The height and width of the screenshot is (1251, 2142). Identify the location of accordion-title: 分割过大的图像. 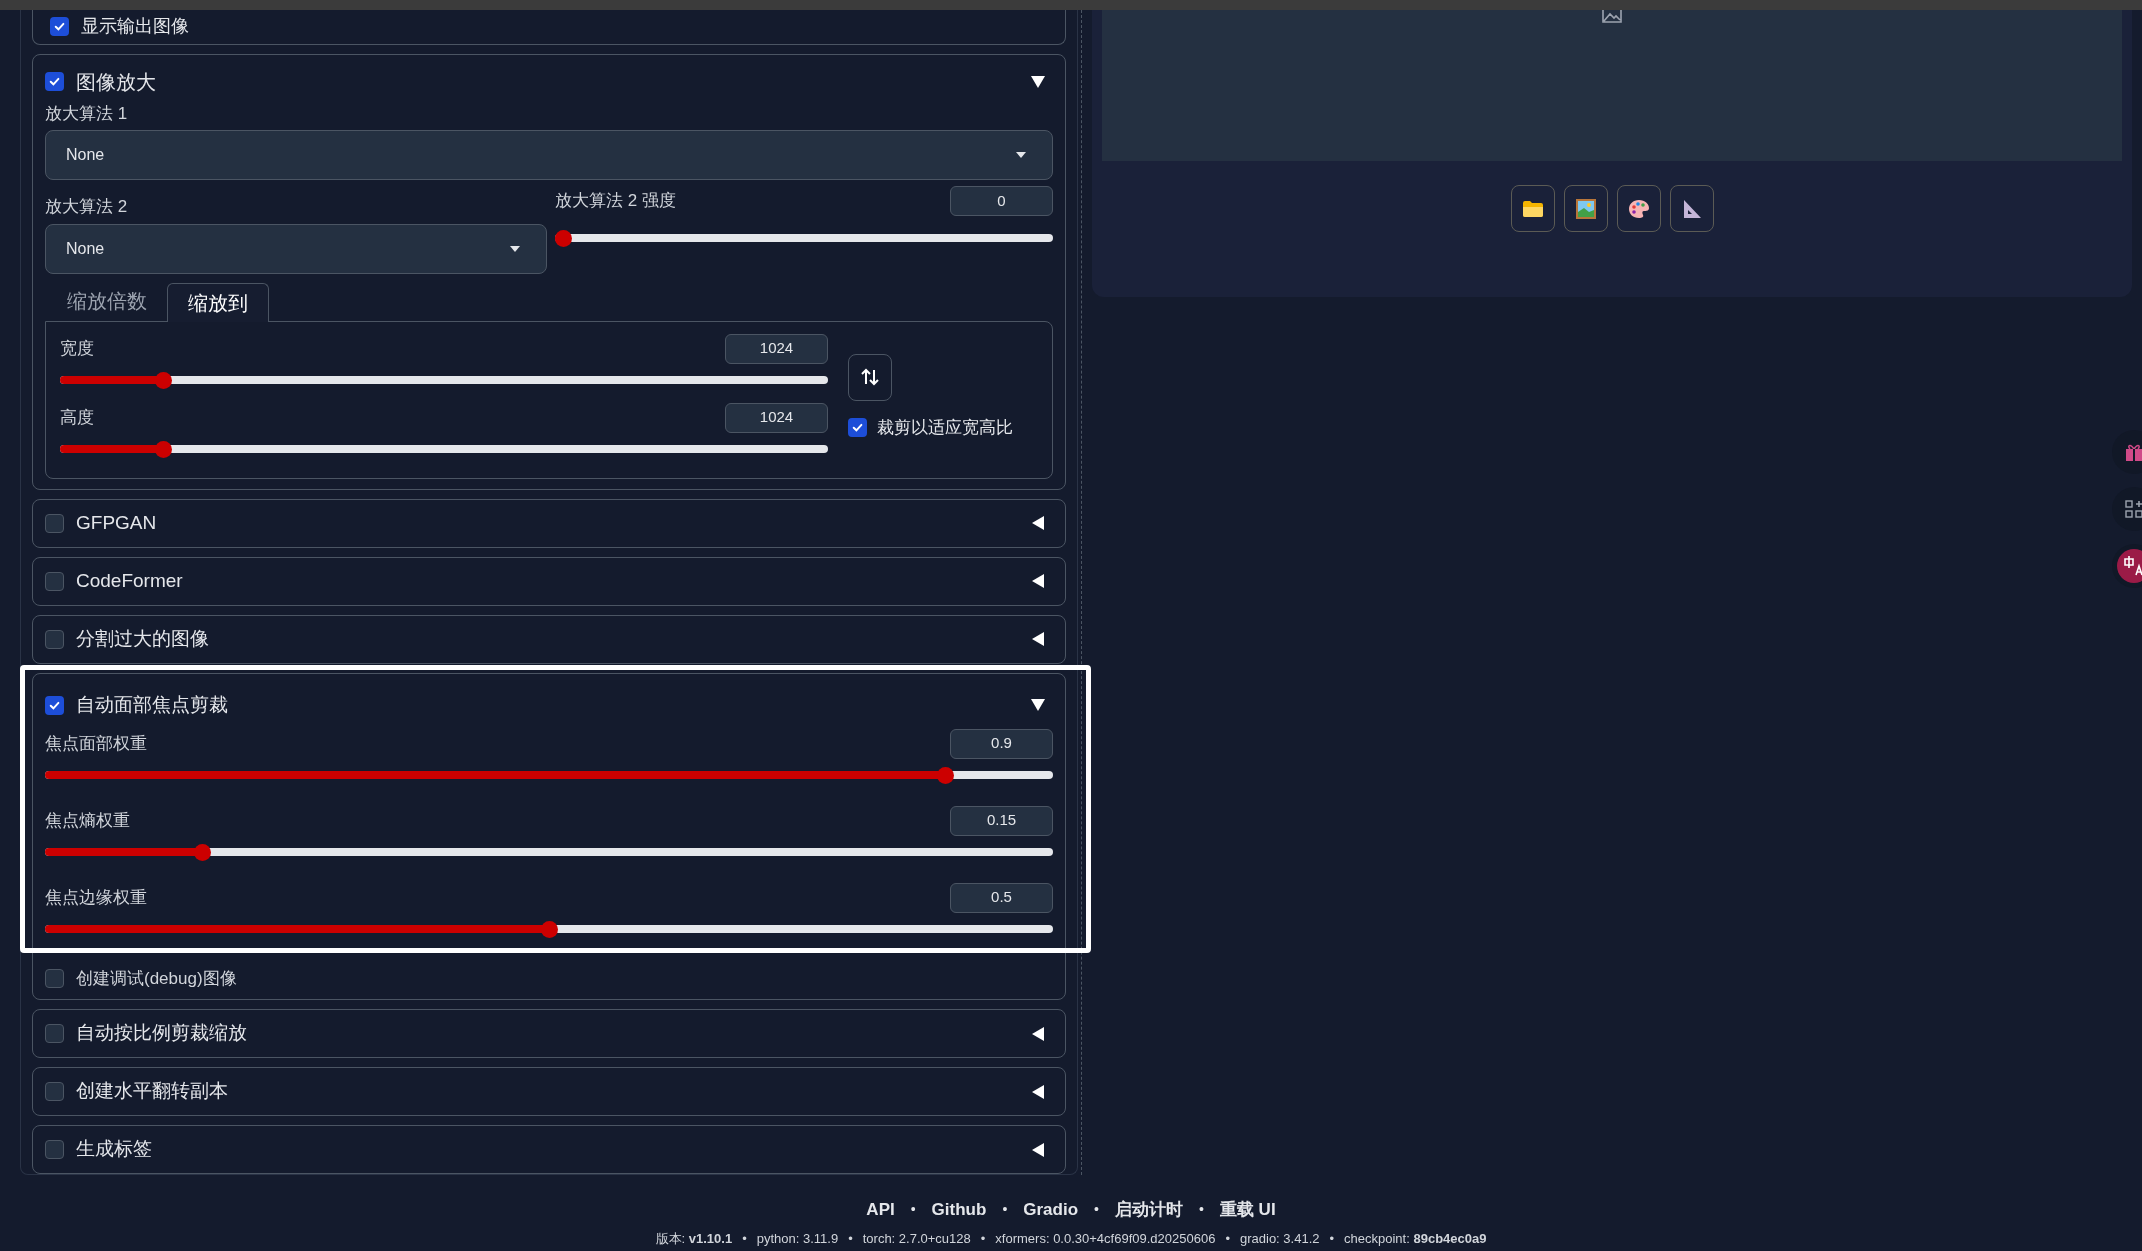
(142, 639).